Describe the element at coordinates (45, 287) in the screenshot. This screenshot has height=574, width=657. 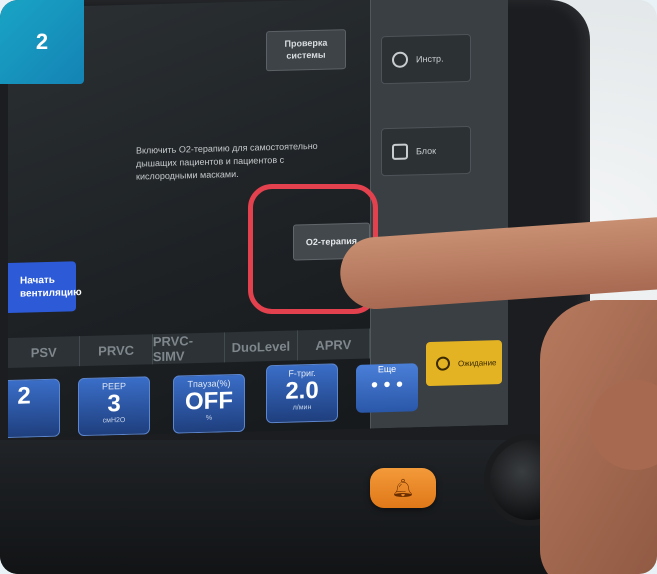
I see `start-ventilation-button: Начать вентиляцию` at that location.